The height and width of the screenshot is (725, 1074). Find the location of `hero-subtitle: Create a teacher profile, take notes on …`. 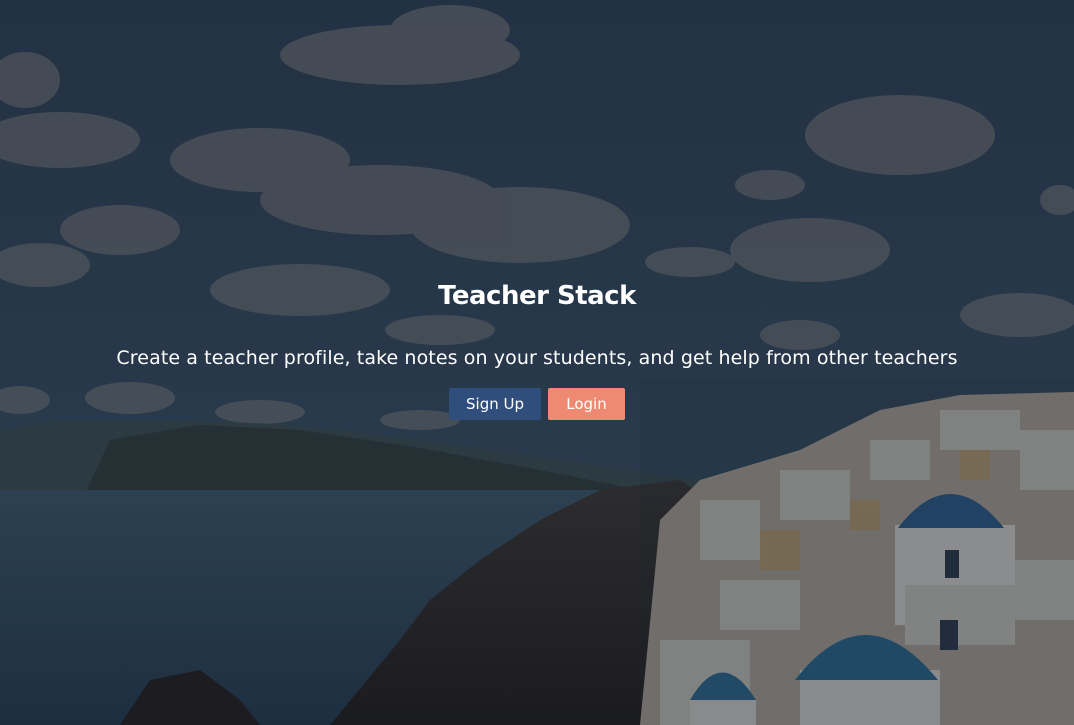

hero-subtitle: Create a teacher profile, take notes on … is located at coordinates (537, 358).